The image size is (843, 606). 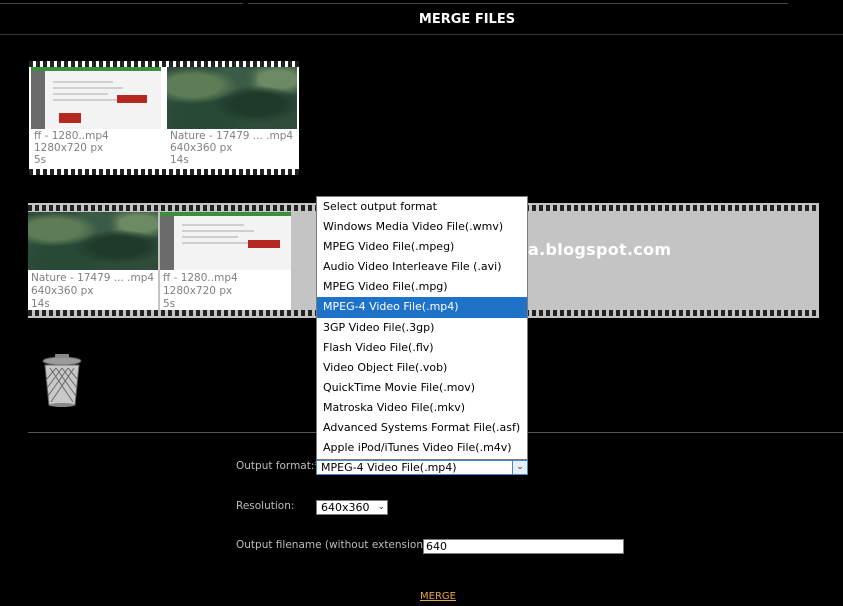 What do you see at coordinates (422, 348) in the screenshot?
I see `format-option: Flash Video File(.flv)` at bounding box center [422, 348].